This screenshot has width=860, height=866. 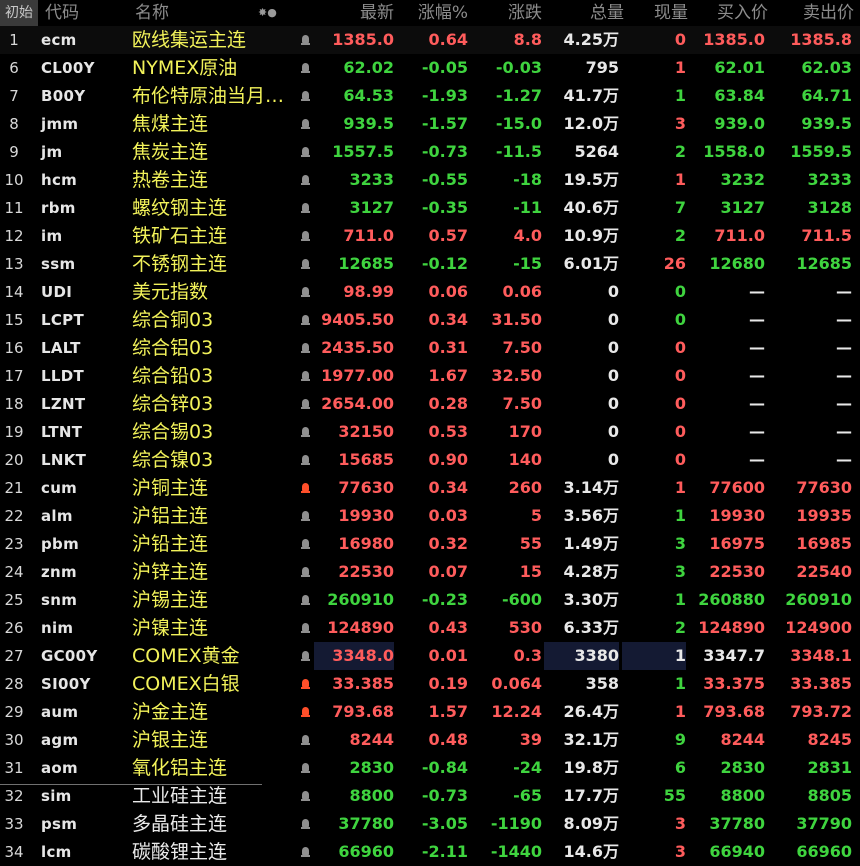 I want to click on contract-code: znm, so click(x=59, y=572).